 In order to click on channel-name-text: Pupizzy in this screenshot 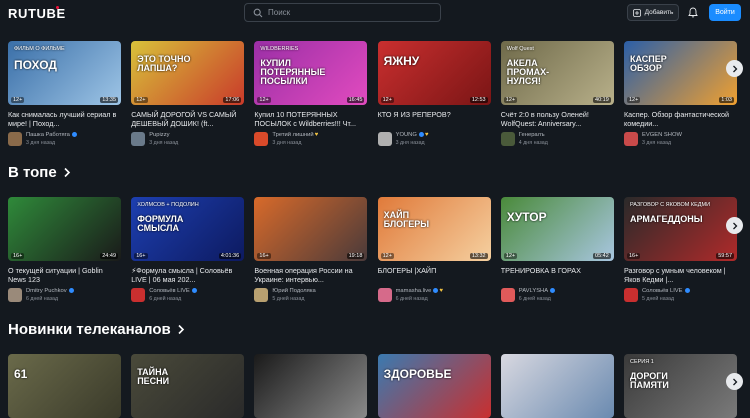, I will do `click(159, 135)`.